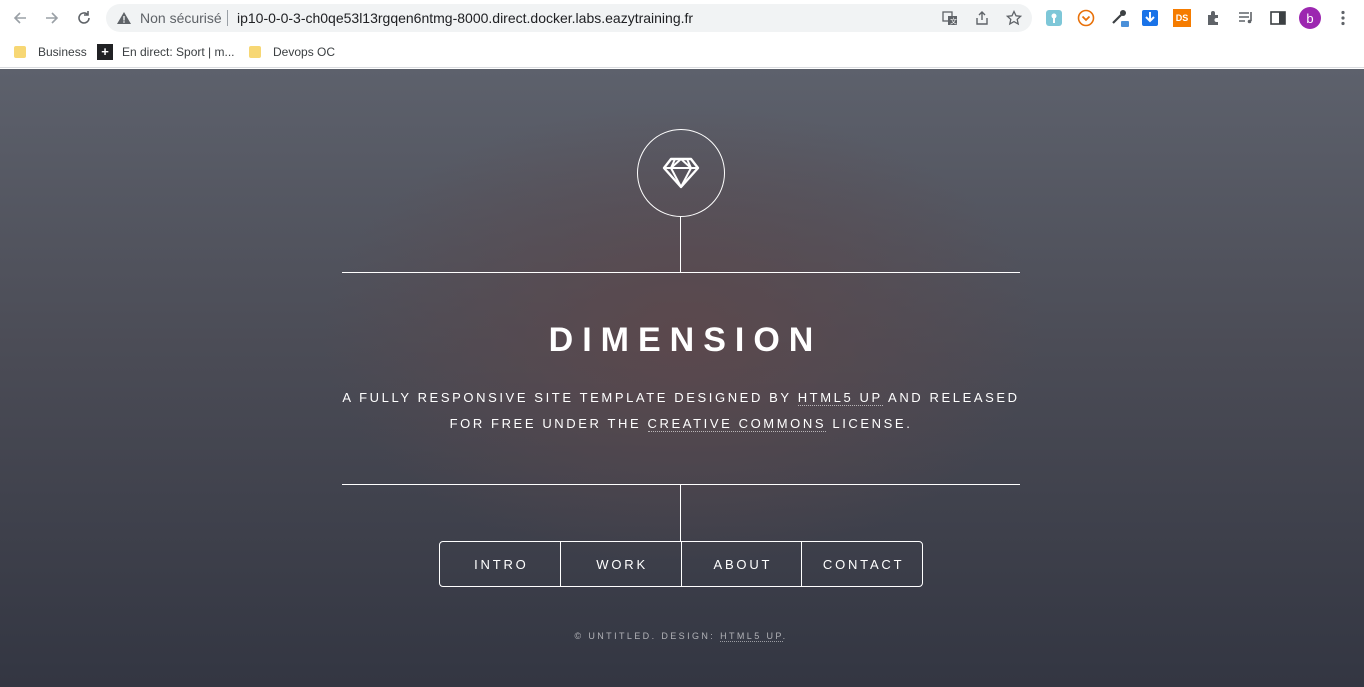 The height and width of the screenshot is (687, 1364). I want to click on extension-keyhole-icon, so click(1054, 18).